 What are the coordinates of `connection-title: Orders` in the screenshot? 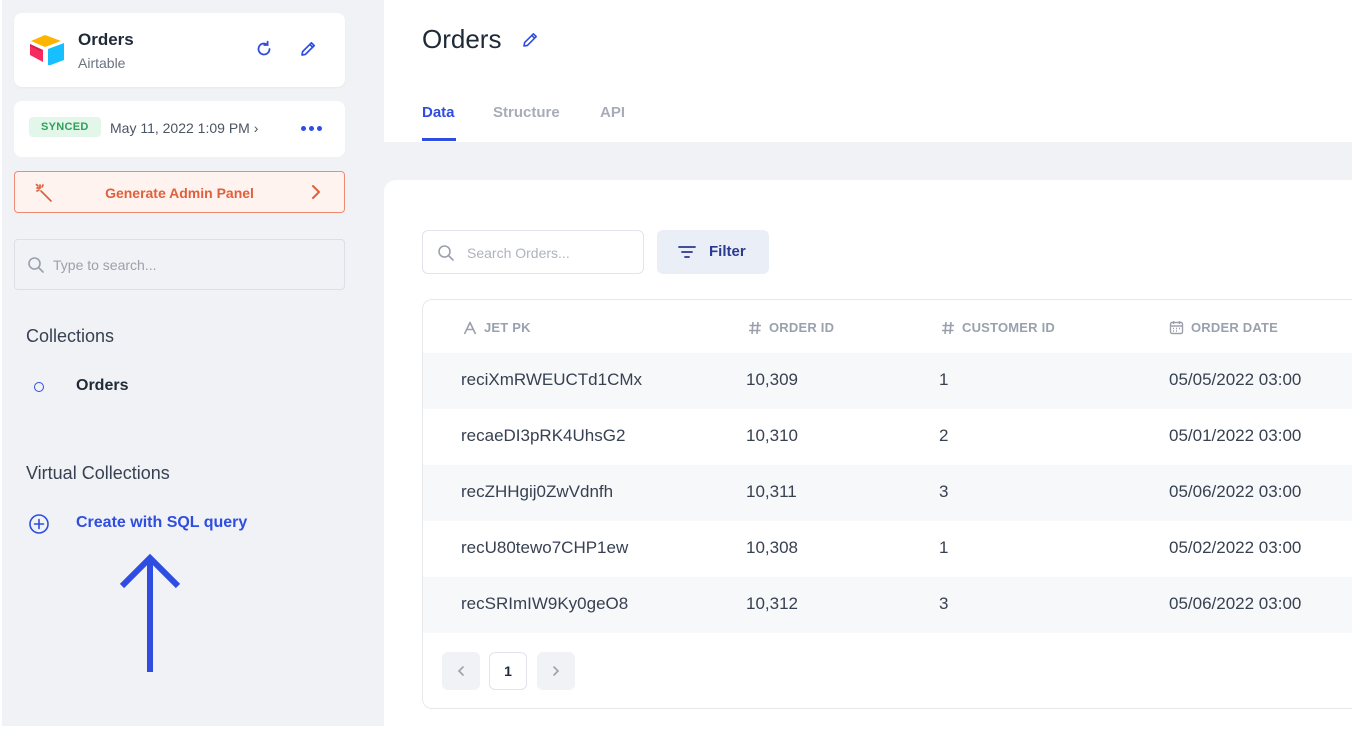 It's located at (106, 39).